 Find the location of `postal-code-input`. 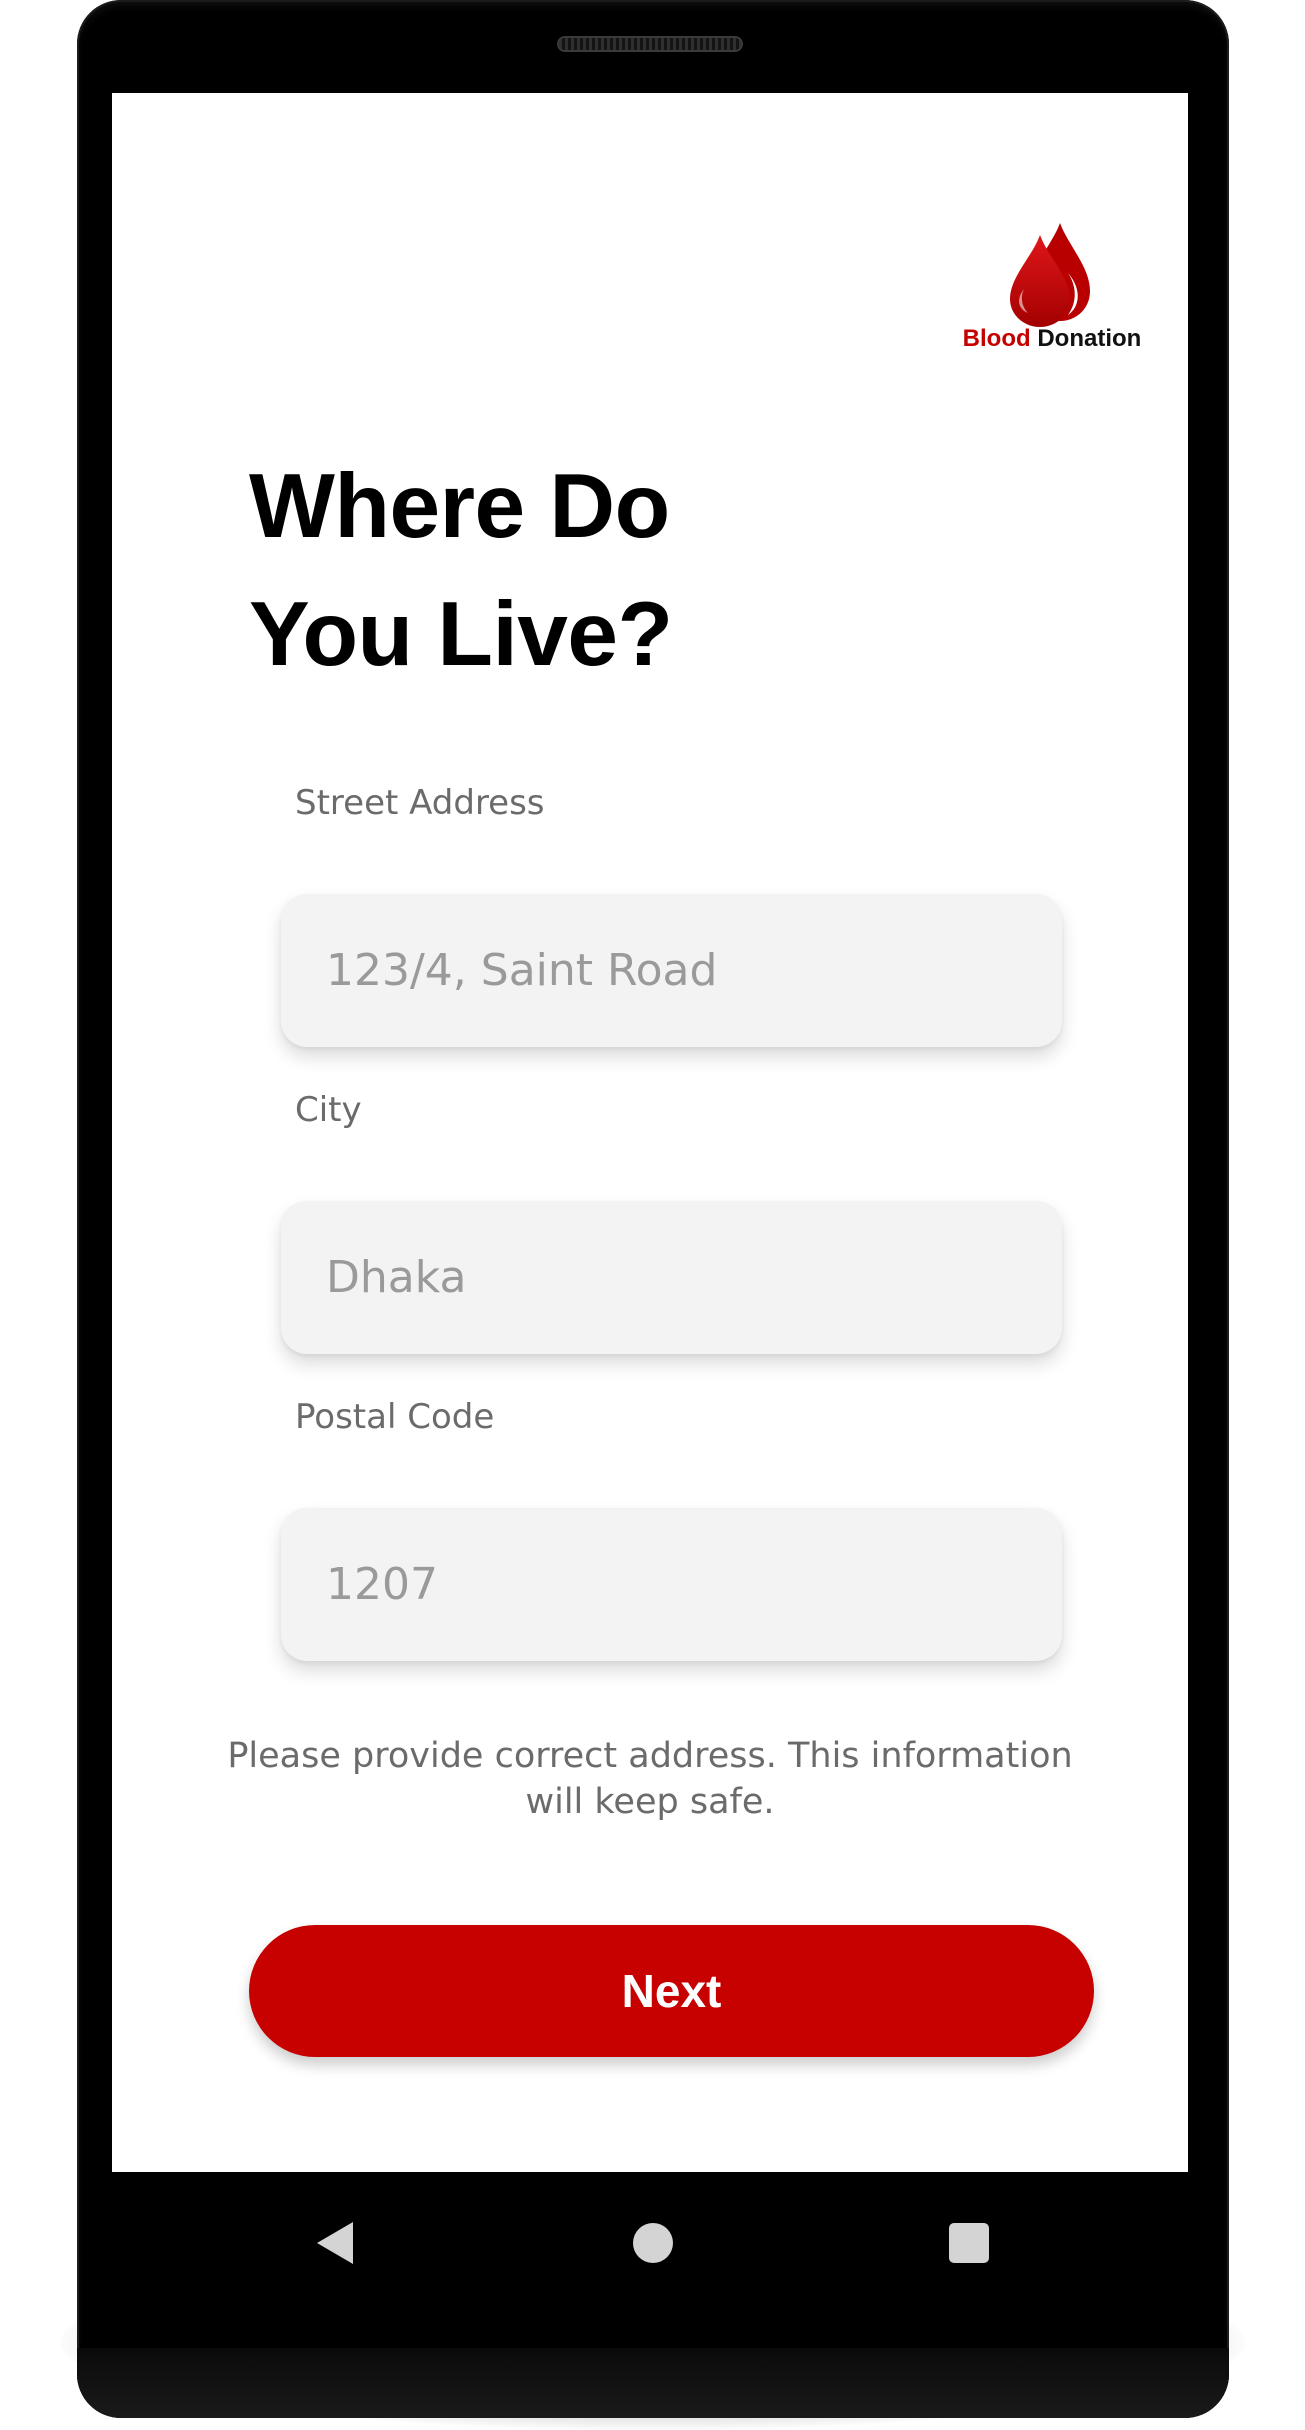

postal-code-input is located at coordinates (671, 1584).